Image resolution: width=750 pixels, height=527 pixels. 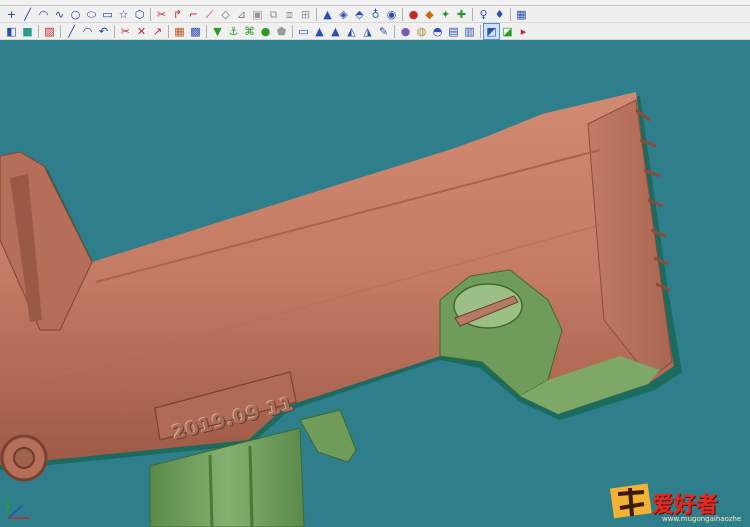 What do you see at coordinates (421, 31) in the screenshot?
I see `texture-sphere-icon: ◍` at bounding box center [421, 31].